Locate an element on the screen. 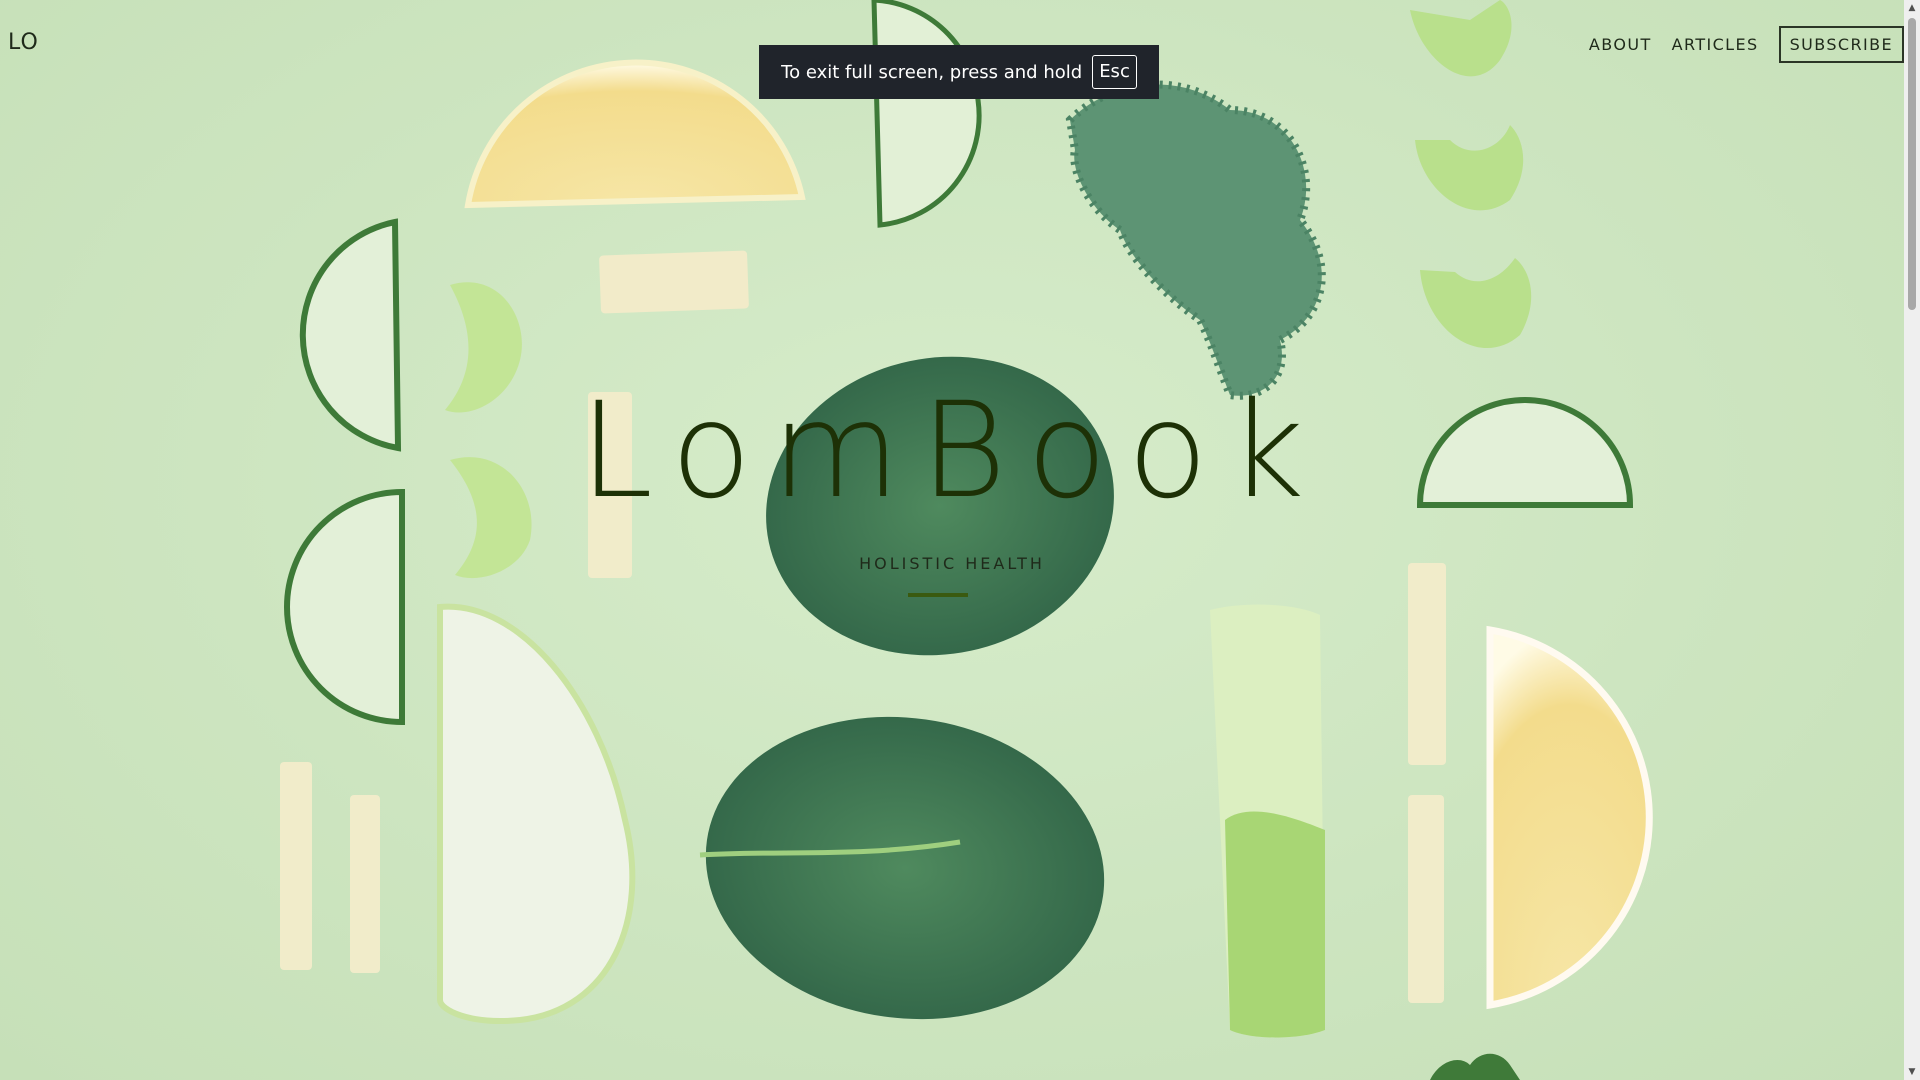 The width and height of the screenshot is (1920, 1080). vertical-scrollbar: ▲ ▼ is located at coordinates (1912, 540).